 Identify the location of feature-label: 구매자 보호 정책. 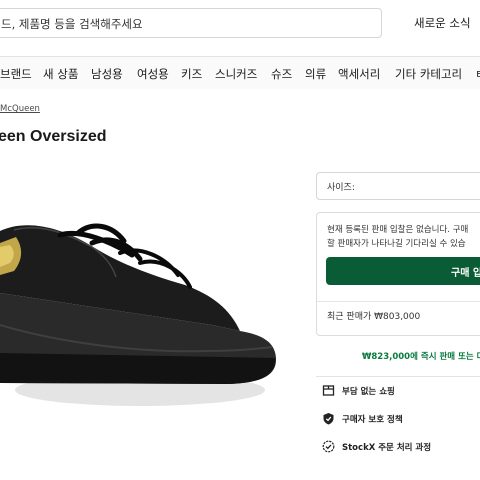
(372, 420).